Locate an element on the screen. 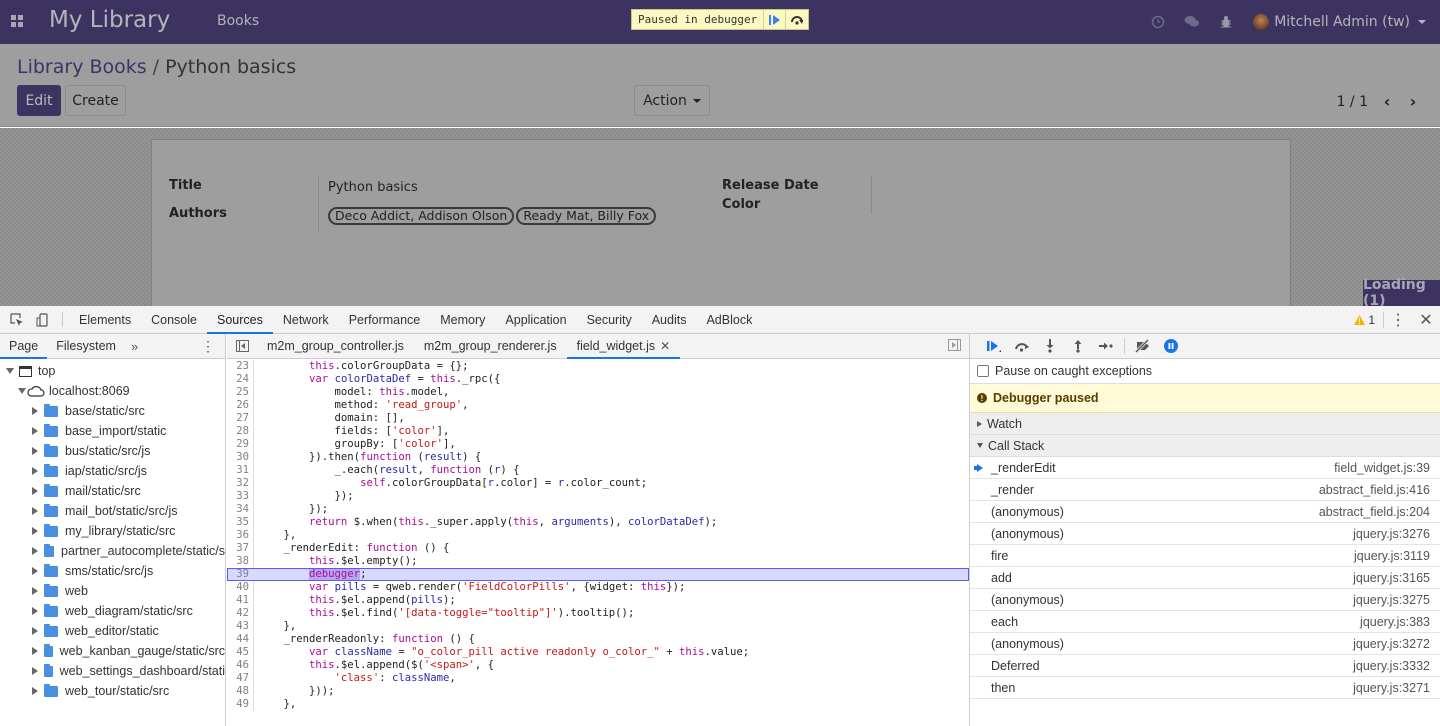 The image size is (1440, 726). frame-location: abstract_field.js:416 is located at coordinates (1374, 490).